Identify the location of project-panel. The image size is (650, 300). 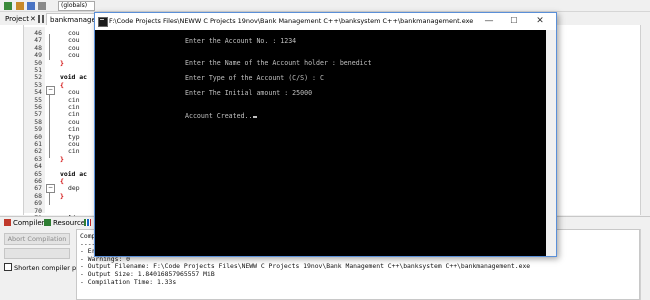
(12, 120).